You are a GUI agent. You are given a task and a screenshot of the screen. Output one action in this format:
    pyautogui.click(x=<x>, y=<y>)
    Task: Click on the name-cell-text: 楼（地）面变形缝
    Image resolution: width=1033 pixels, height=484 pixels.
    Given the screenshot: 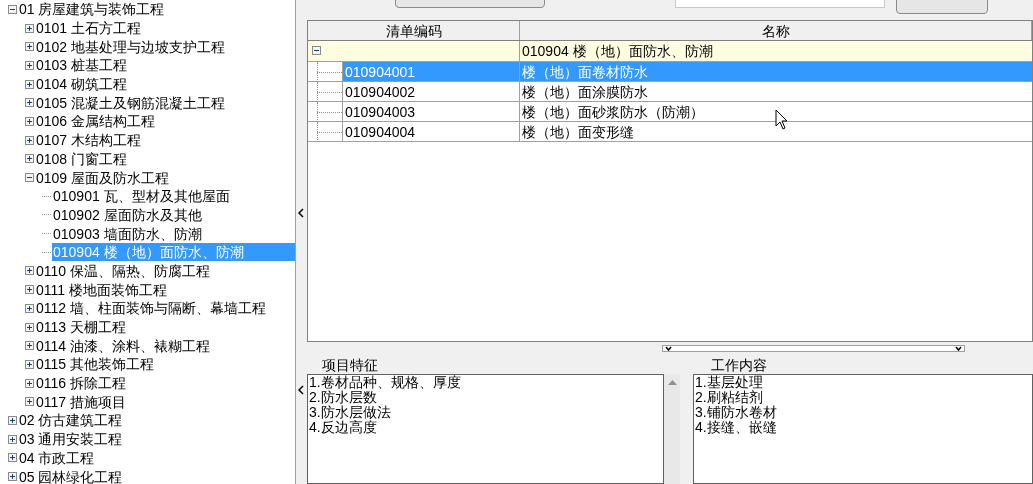 What is the action you would take?
    pyautogui.click(x=578, y=131)
    